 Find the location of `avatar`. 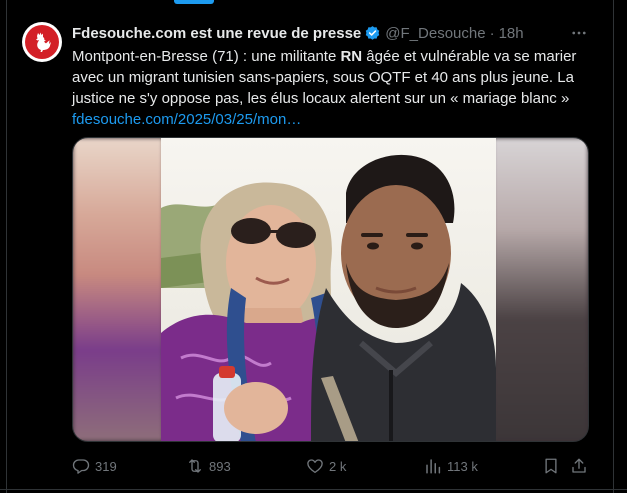

avatar is located at coordinates (42, 42).